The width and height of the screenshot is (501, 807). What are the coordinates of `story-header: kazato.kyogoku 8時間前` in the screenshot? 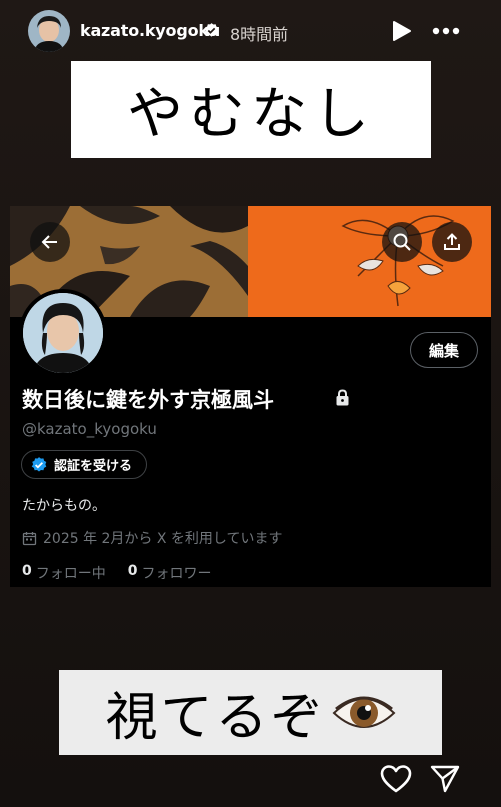 It's located at (250, 32).